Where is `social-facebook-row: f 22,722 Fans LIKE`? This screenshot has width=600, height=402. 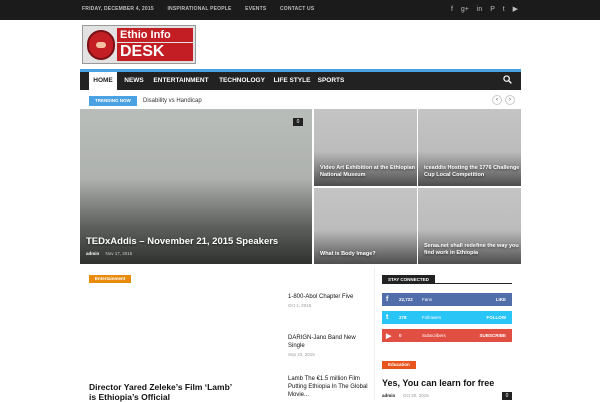
social-facebook-row: f 22,722 Fans LIKE is located at coordinates (447, 299).